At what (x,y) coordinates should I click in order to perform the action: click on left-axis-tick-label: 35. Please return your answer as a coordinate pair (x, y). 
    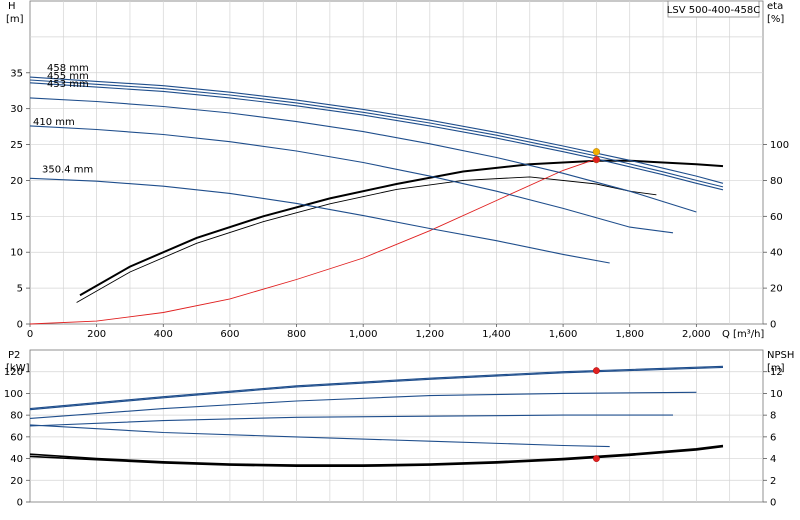
    Looking at the image, I should click on (16, 73).